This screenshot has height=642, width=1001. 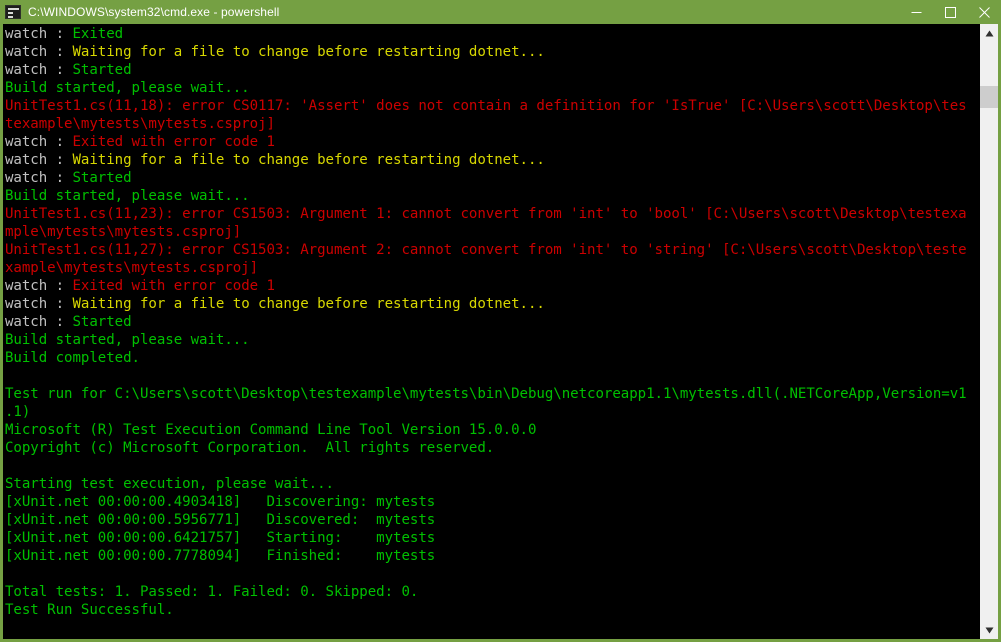 What do you see at coordinates (123, 232) in the screenshot?
I see `console-text-span: mple\mytests\mytests.csproj]` at bounding box center [123, 232].